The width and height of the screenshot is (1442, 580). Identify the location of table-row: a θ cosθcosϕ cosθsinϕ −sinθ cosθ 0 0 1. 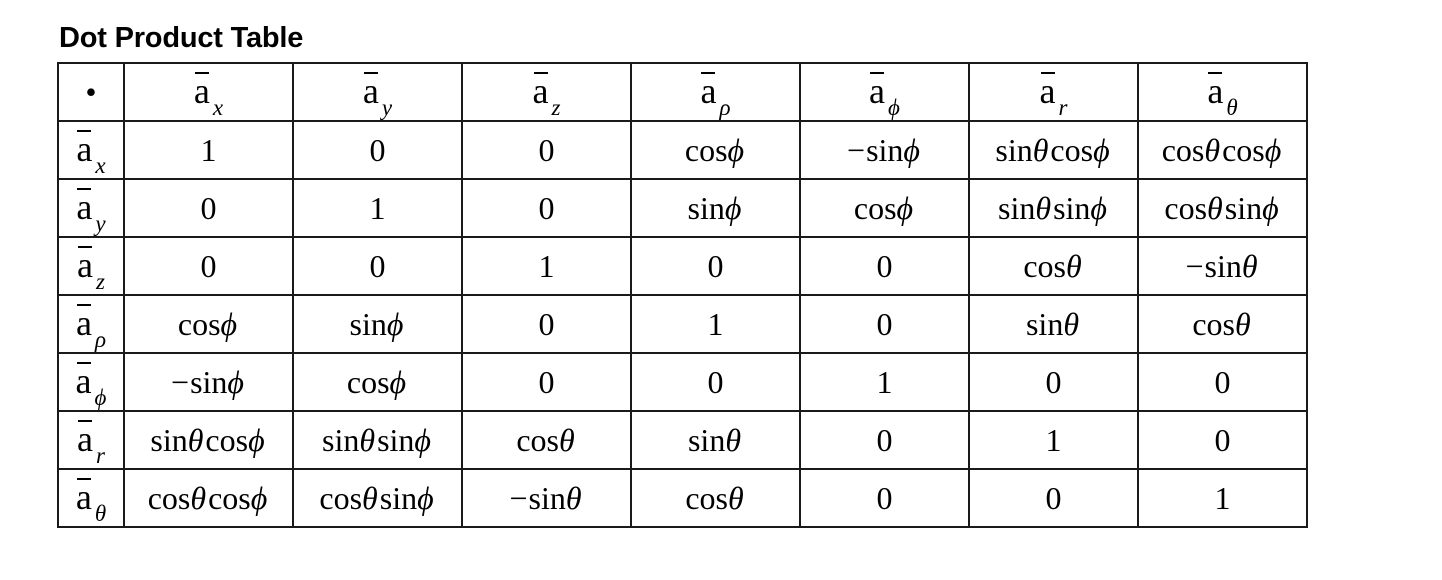
(682, 498).